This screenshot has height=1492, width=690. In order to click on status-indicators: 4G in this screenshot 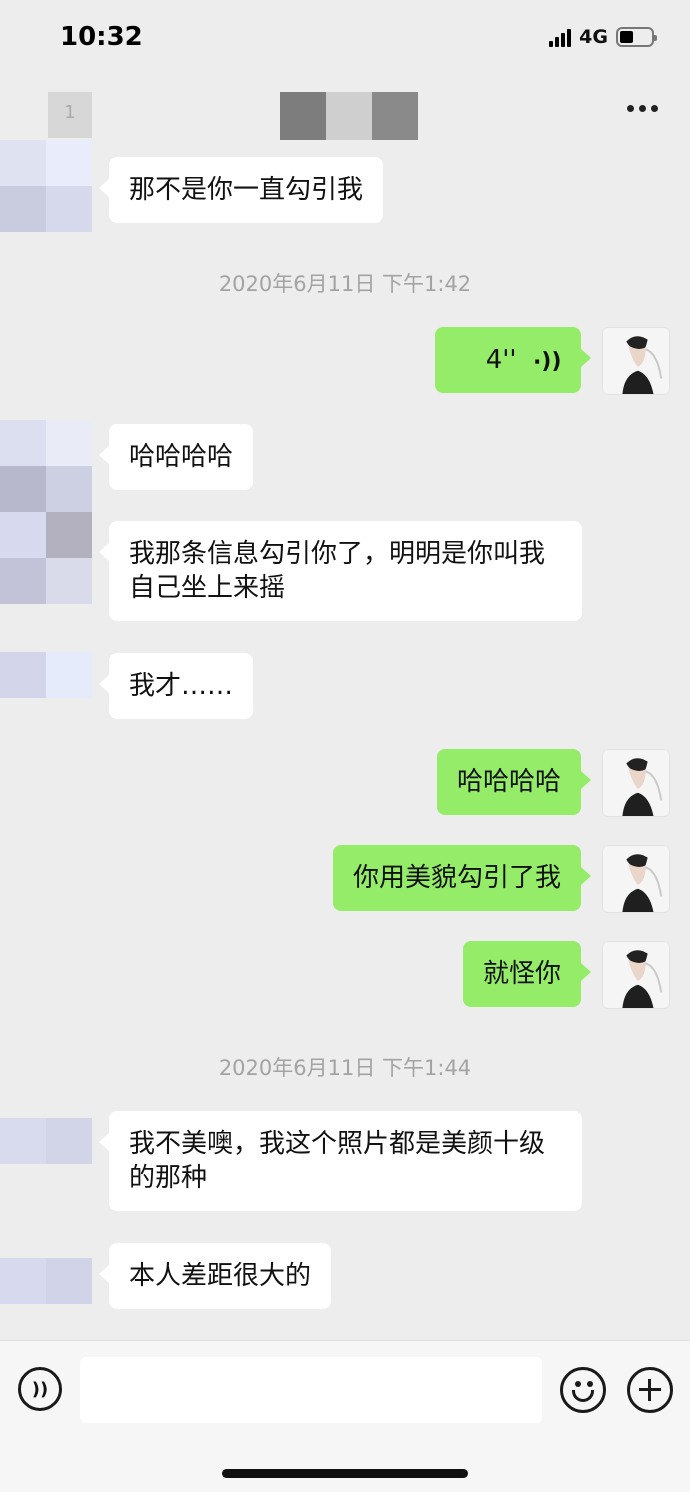, I will do `click(603, 37)`.